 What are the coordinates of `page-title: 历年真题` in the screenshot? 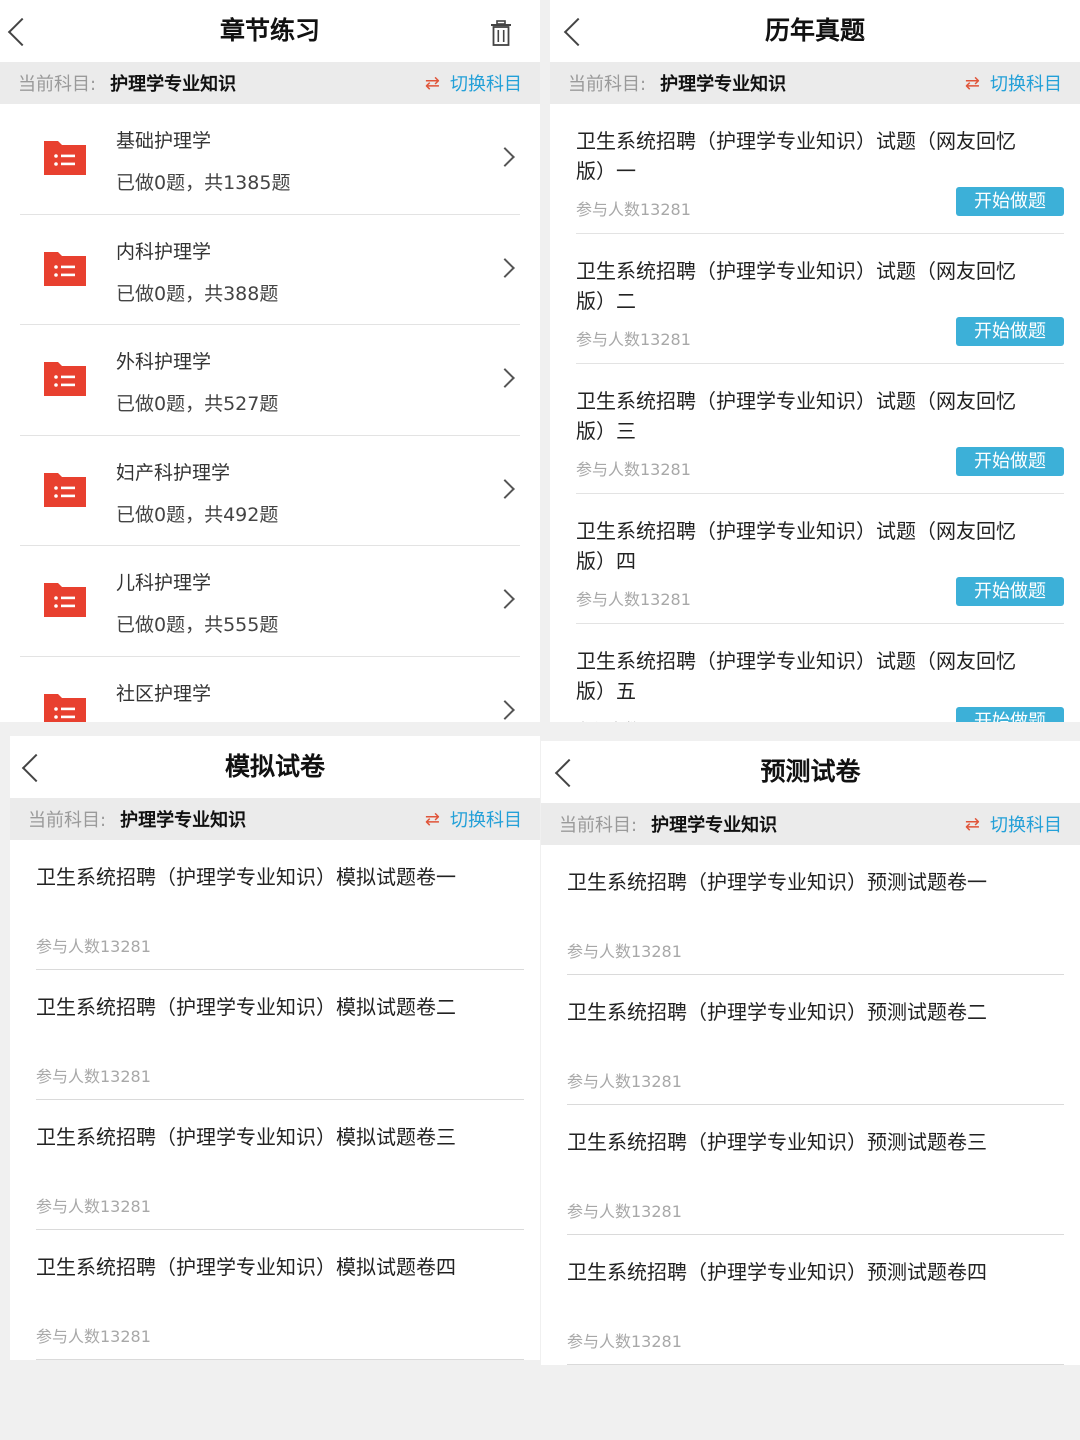 It's located at (814, 30).